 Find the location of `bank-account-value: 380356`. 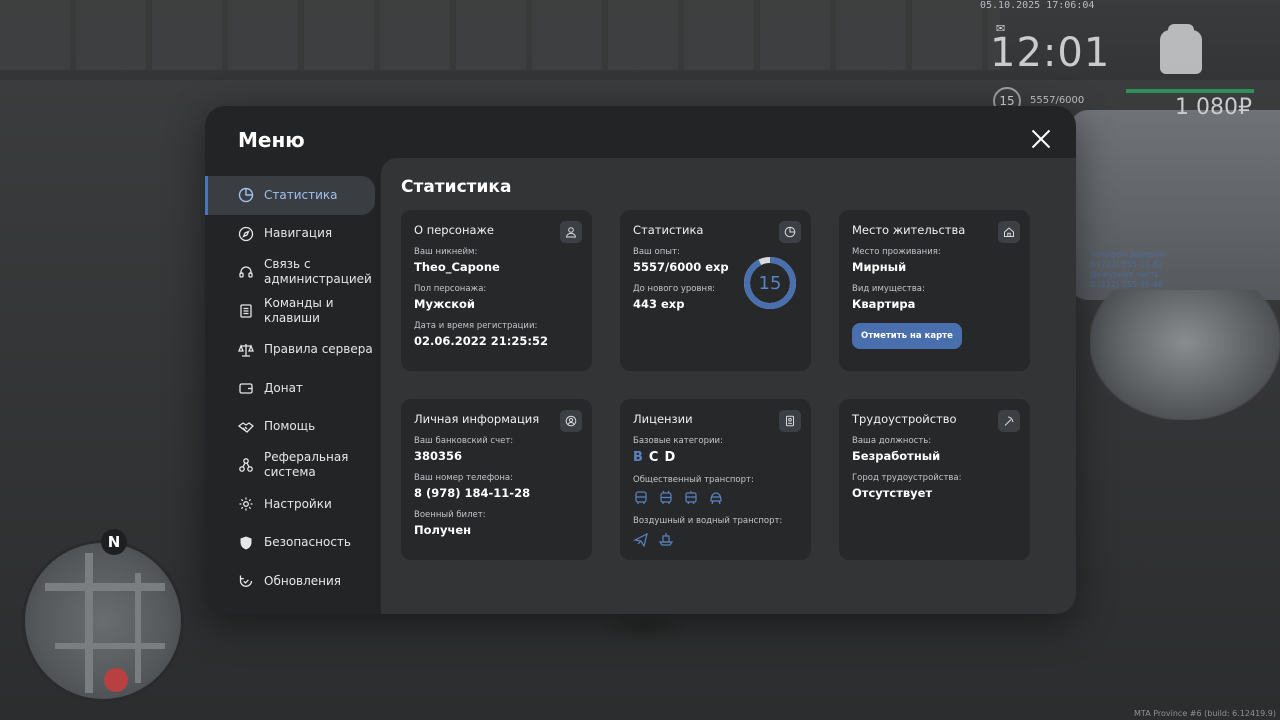

bank-account-value: 380356 is located at coordinates (438, 456).